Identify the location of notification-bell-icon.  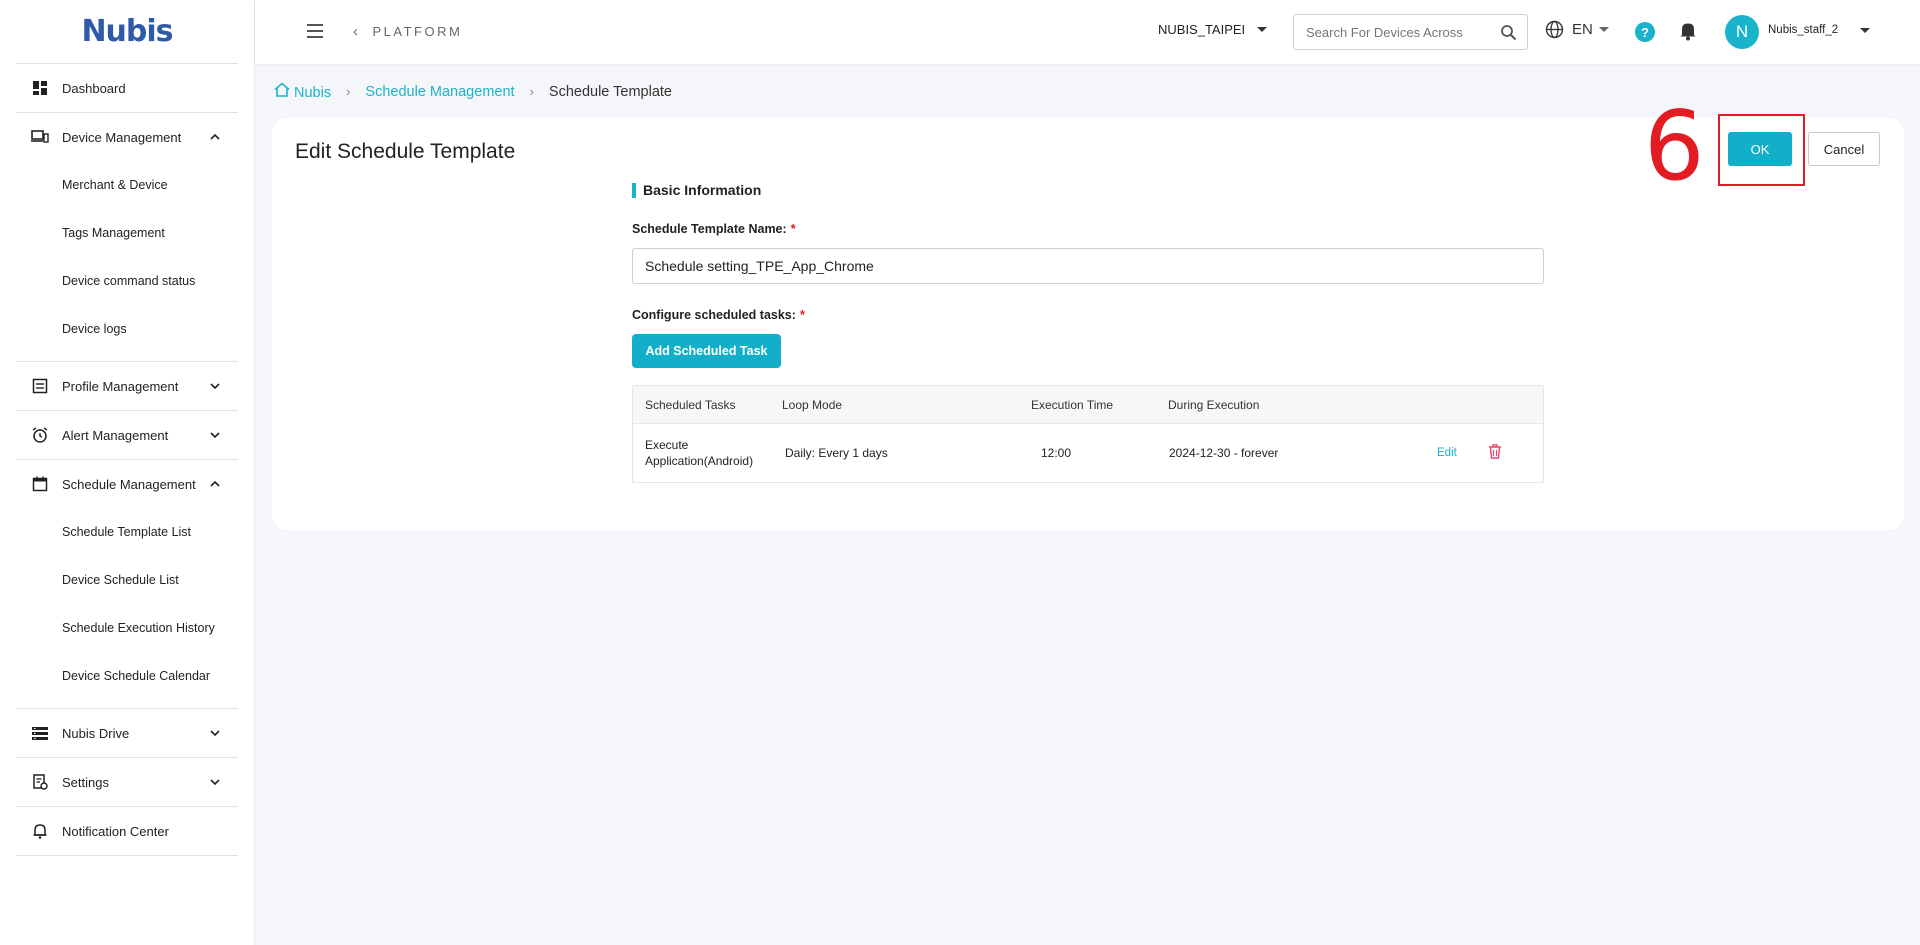
(1688, 33).